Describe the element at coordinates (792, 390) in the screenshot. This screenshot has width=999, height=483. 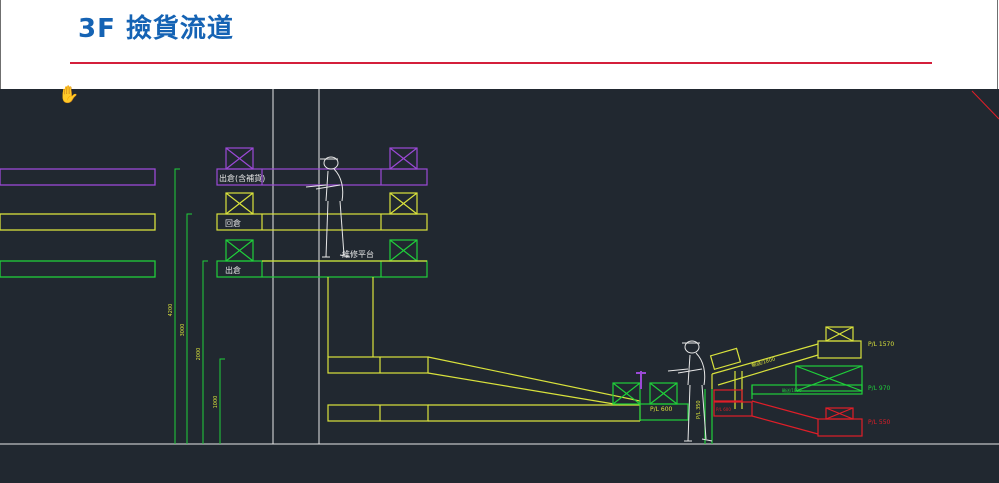
I see `label-slope-lower: 輸送/1800` at that location.